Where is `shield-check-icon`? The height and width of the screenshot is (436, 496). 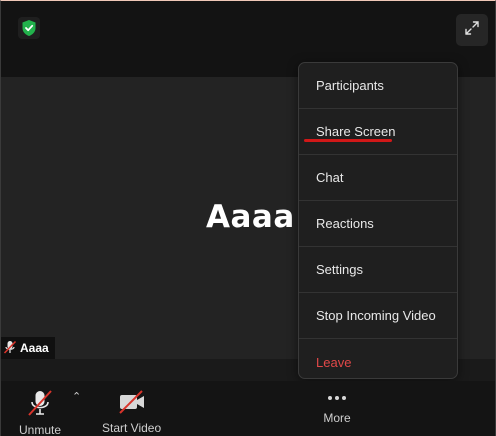 shield-check-icon is located at coordinates (29, 28).